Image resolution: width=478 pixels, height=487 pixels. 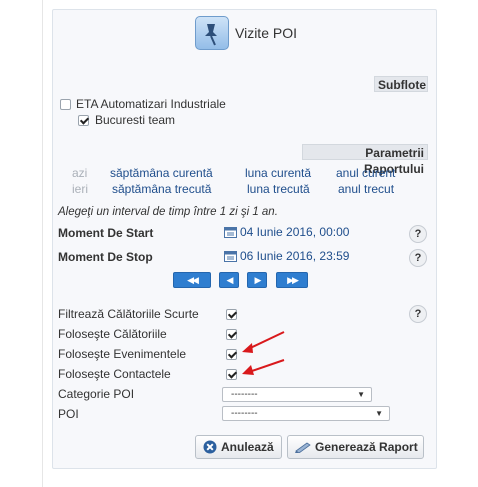 I want to click on pushpin-icon, so click(x=212, y=33).